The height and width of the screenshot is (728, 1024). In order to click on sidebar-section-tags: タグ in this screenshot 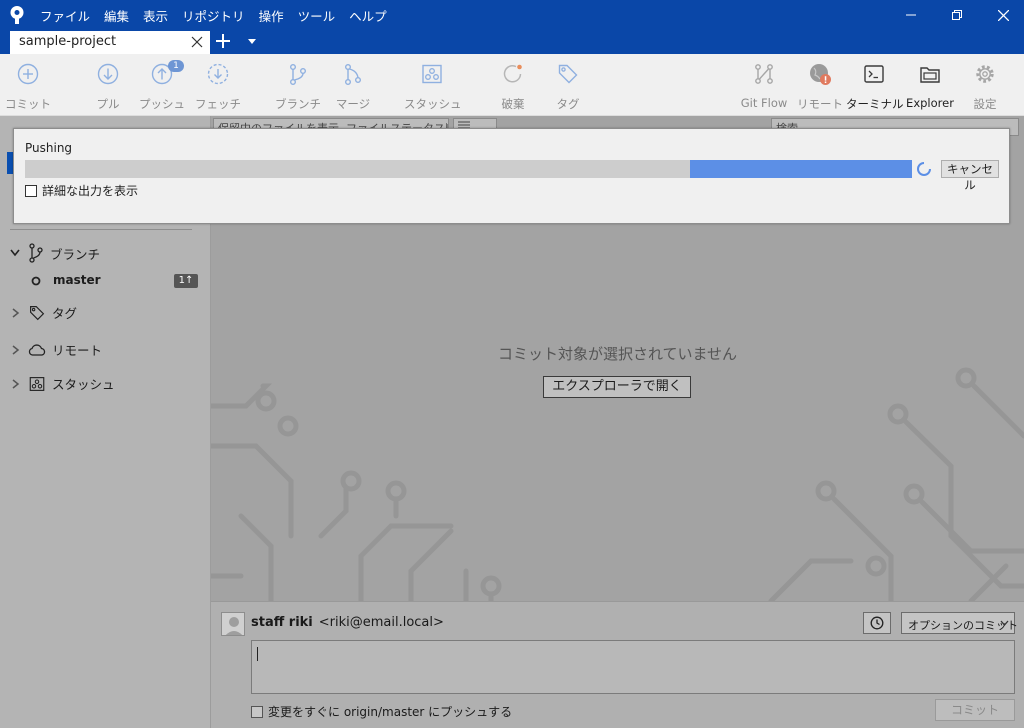, I will do `click(43, 312)`.